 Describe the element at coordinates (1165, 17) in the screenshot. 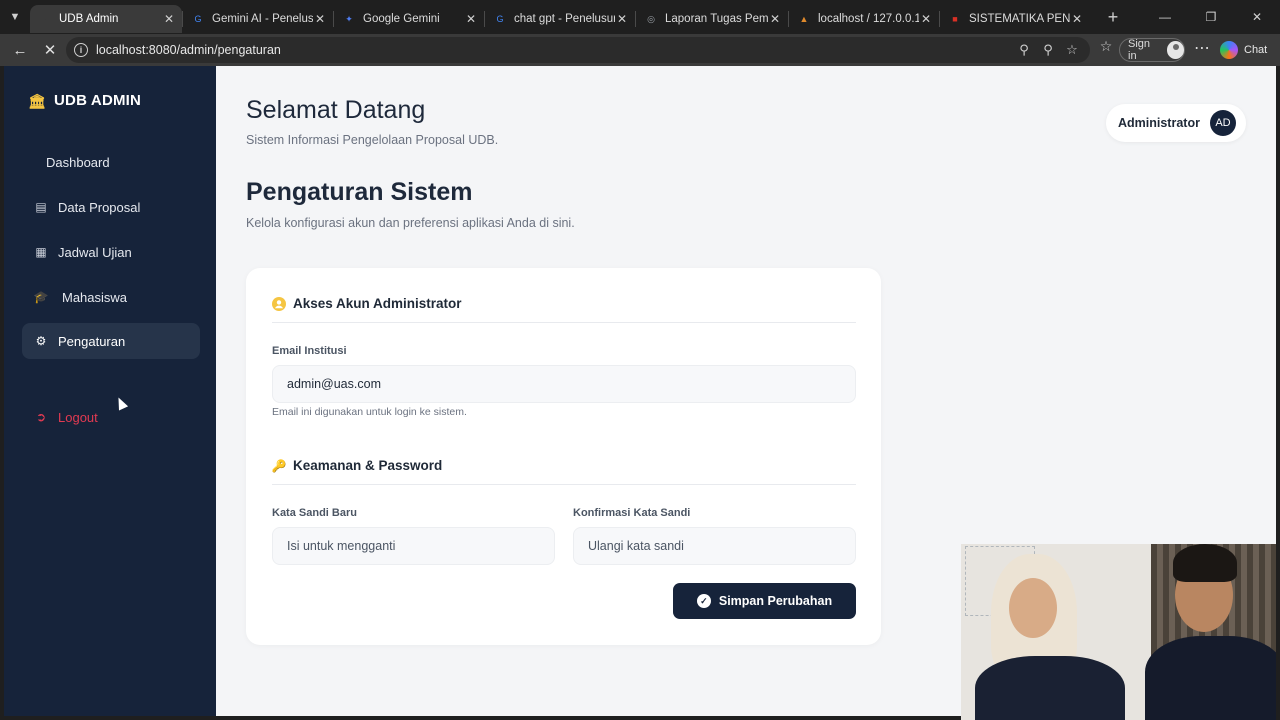

I see `minimize-icon: —` at that location.